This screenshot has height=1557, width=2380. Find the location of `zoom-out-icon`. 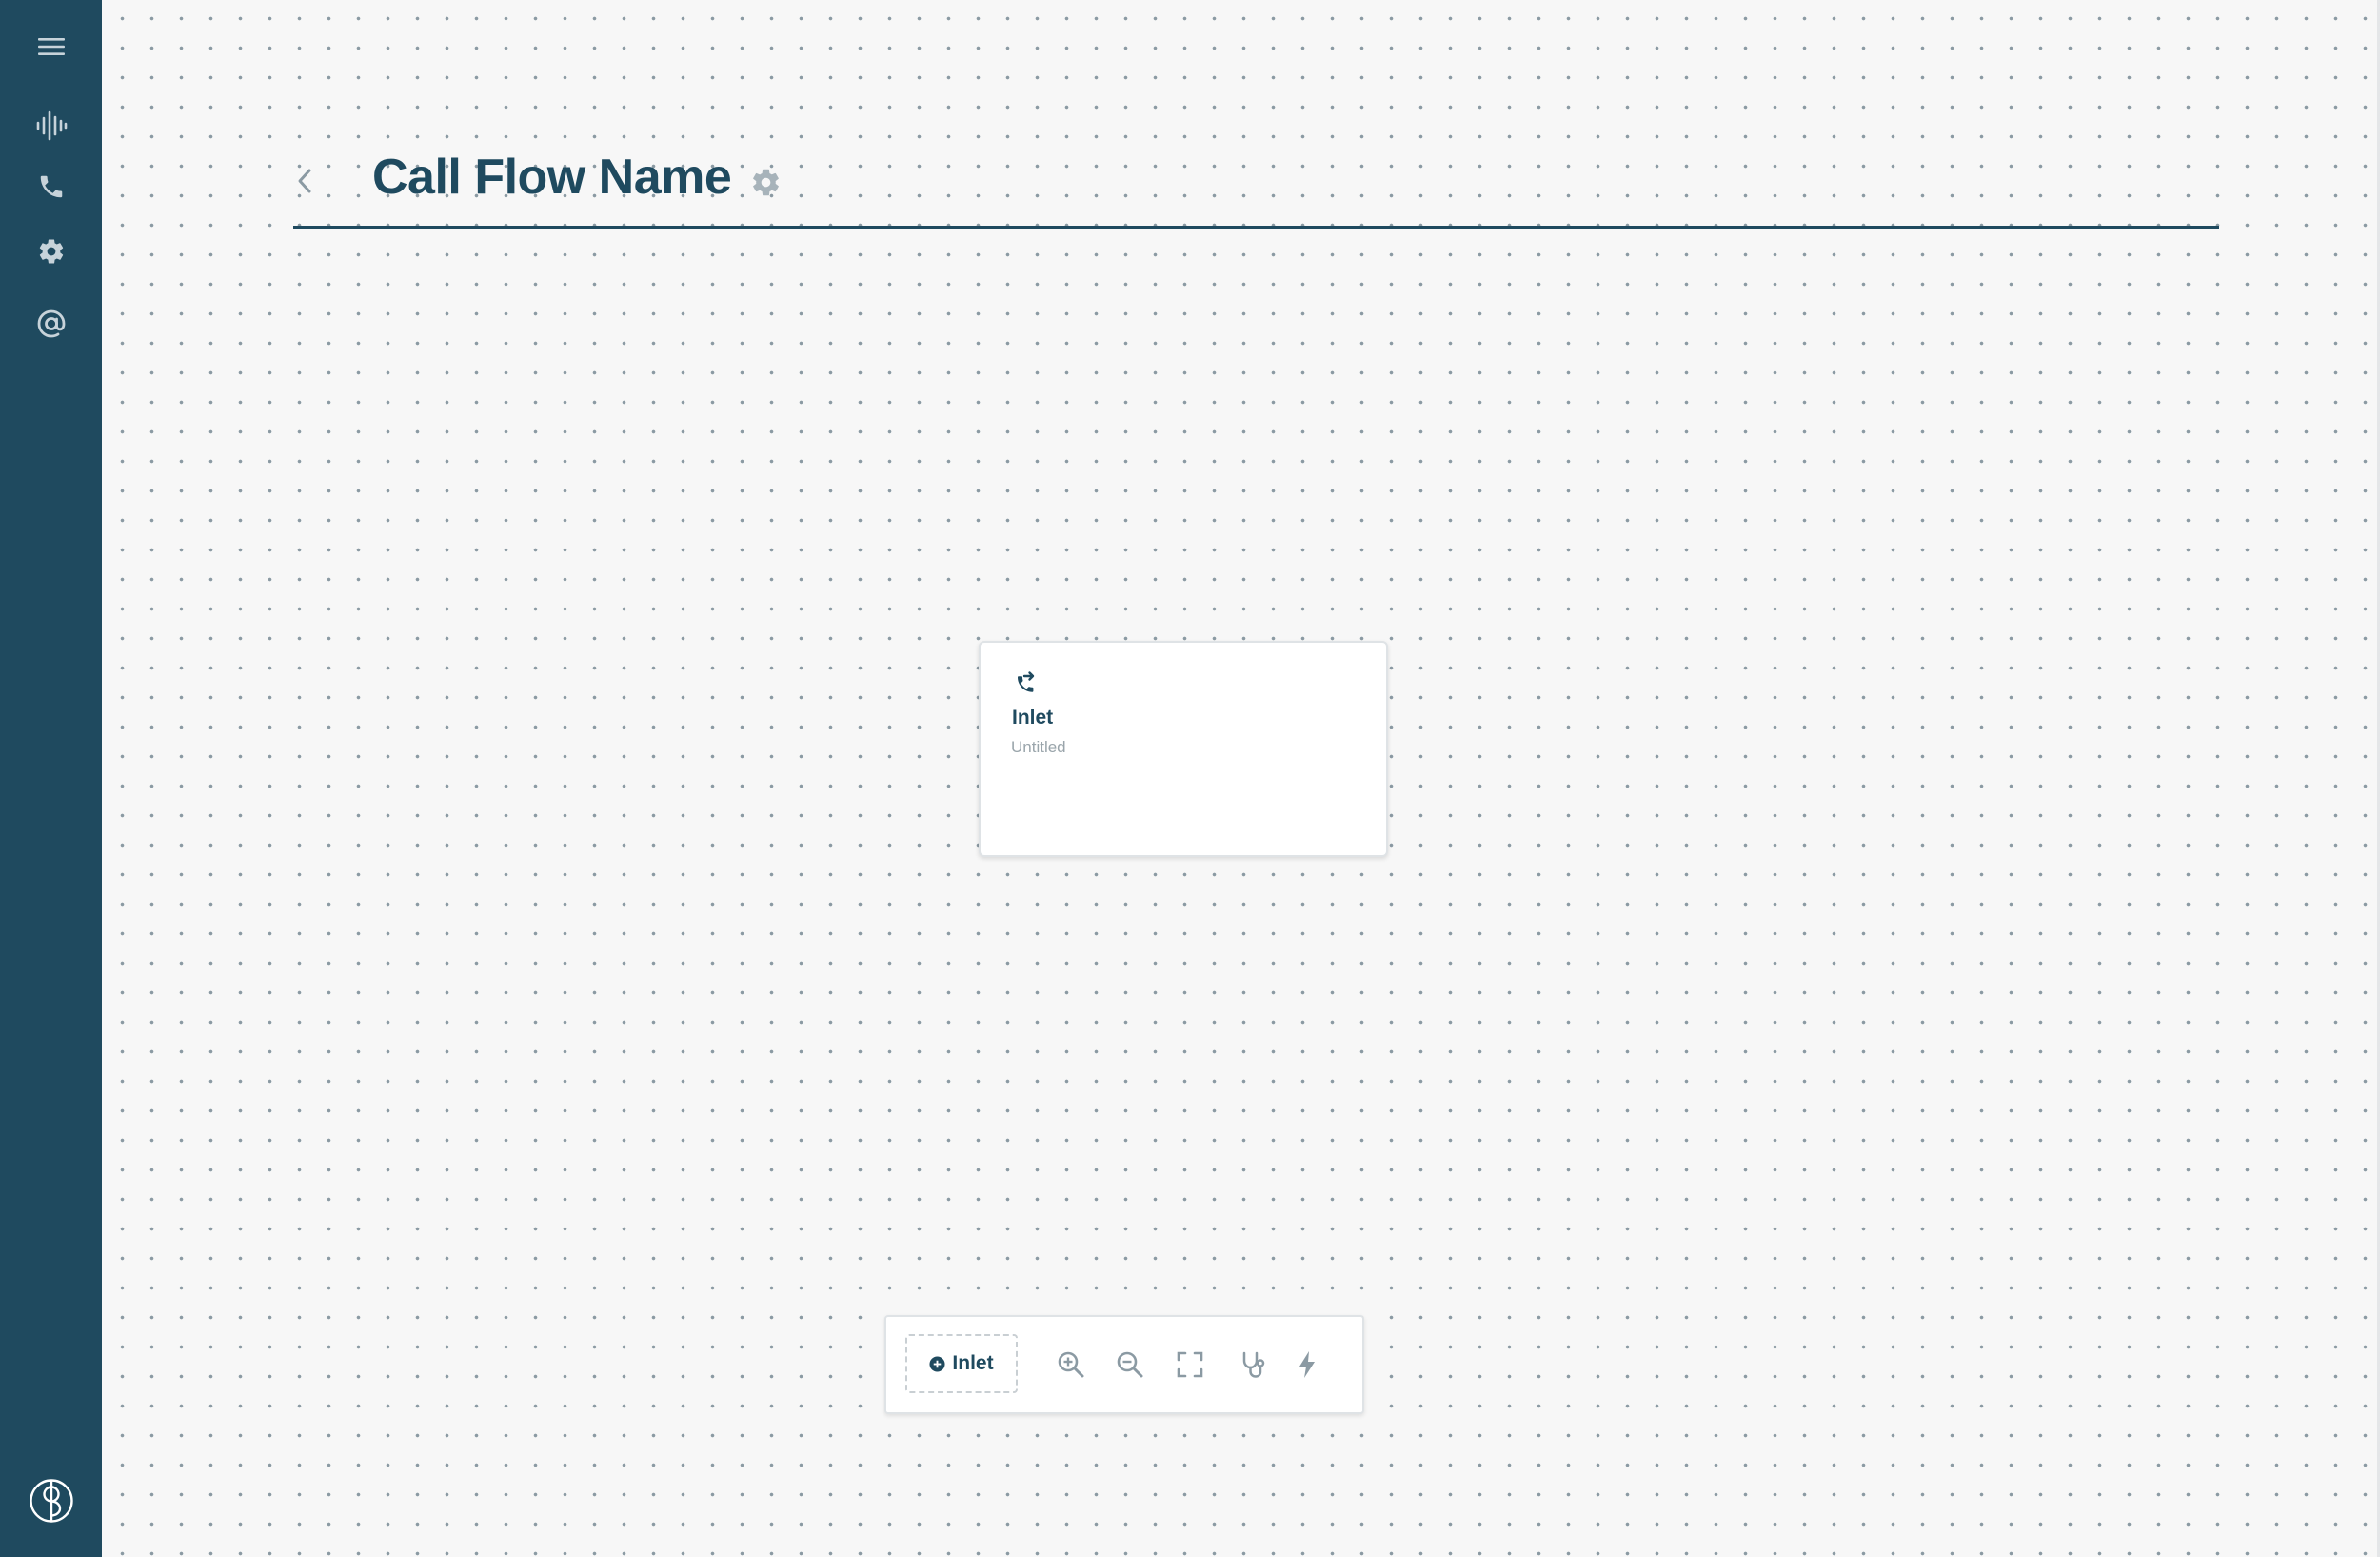

zoom-out-icon is located at coordinates (1130, 1364).